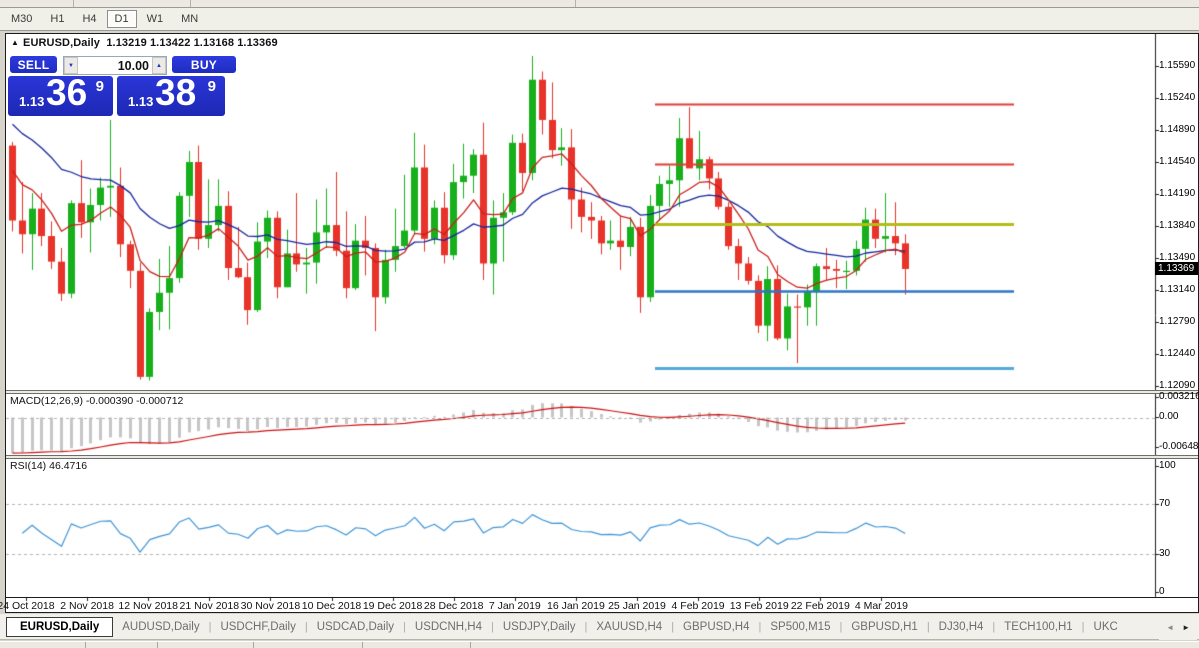  What do you see at coordinates (1186, 627) in the screenshot?
I see `tab-scroll-right-icon: ►` at bounding box center [1186, 627].